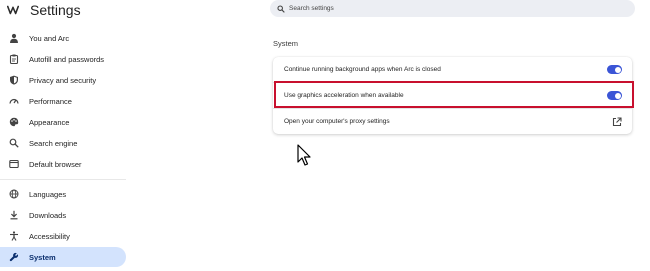  I want to click on download-icon, so click(14, 215).